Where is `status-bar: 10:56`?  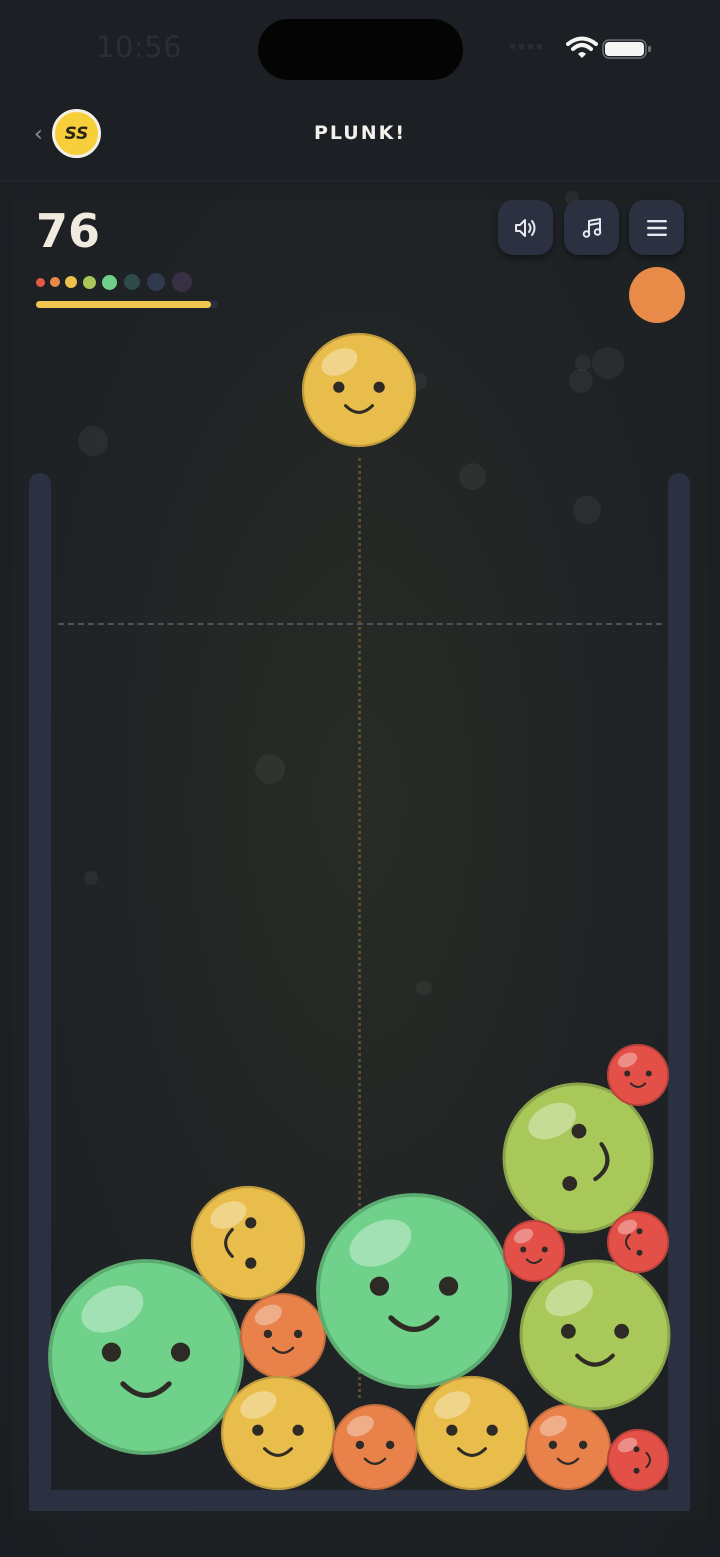 status-bar: 10:56 is located at coordinates (360, 50).